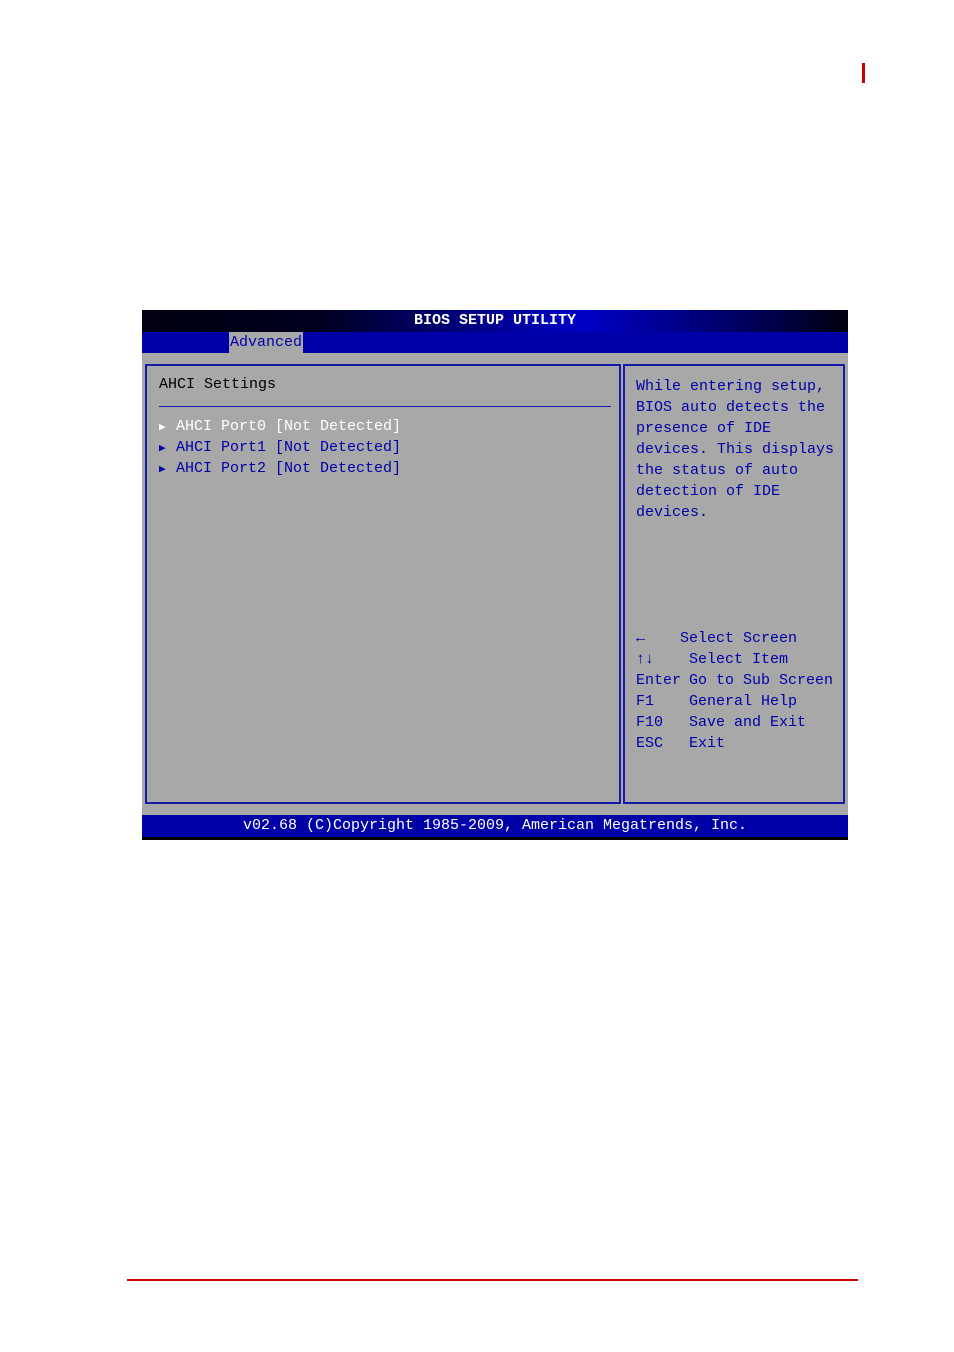 The image size is (954, 1352). Describe the element at coordinates (739, 638) in the screenshot. I see `key-action: Select Screen` at that location.